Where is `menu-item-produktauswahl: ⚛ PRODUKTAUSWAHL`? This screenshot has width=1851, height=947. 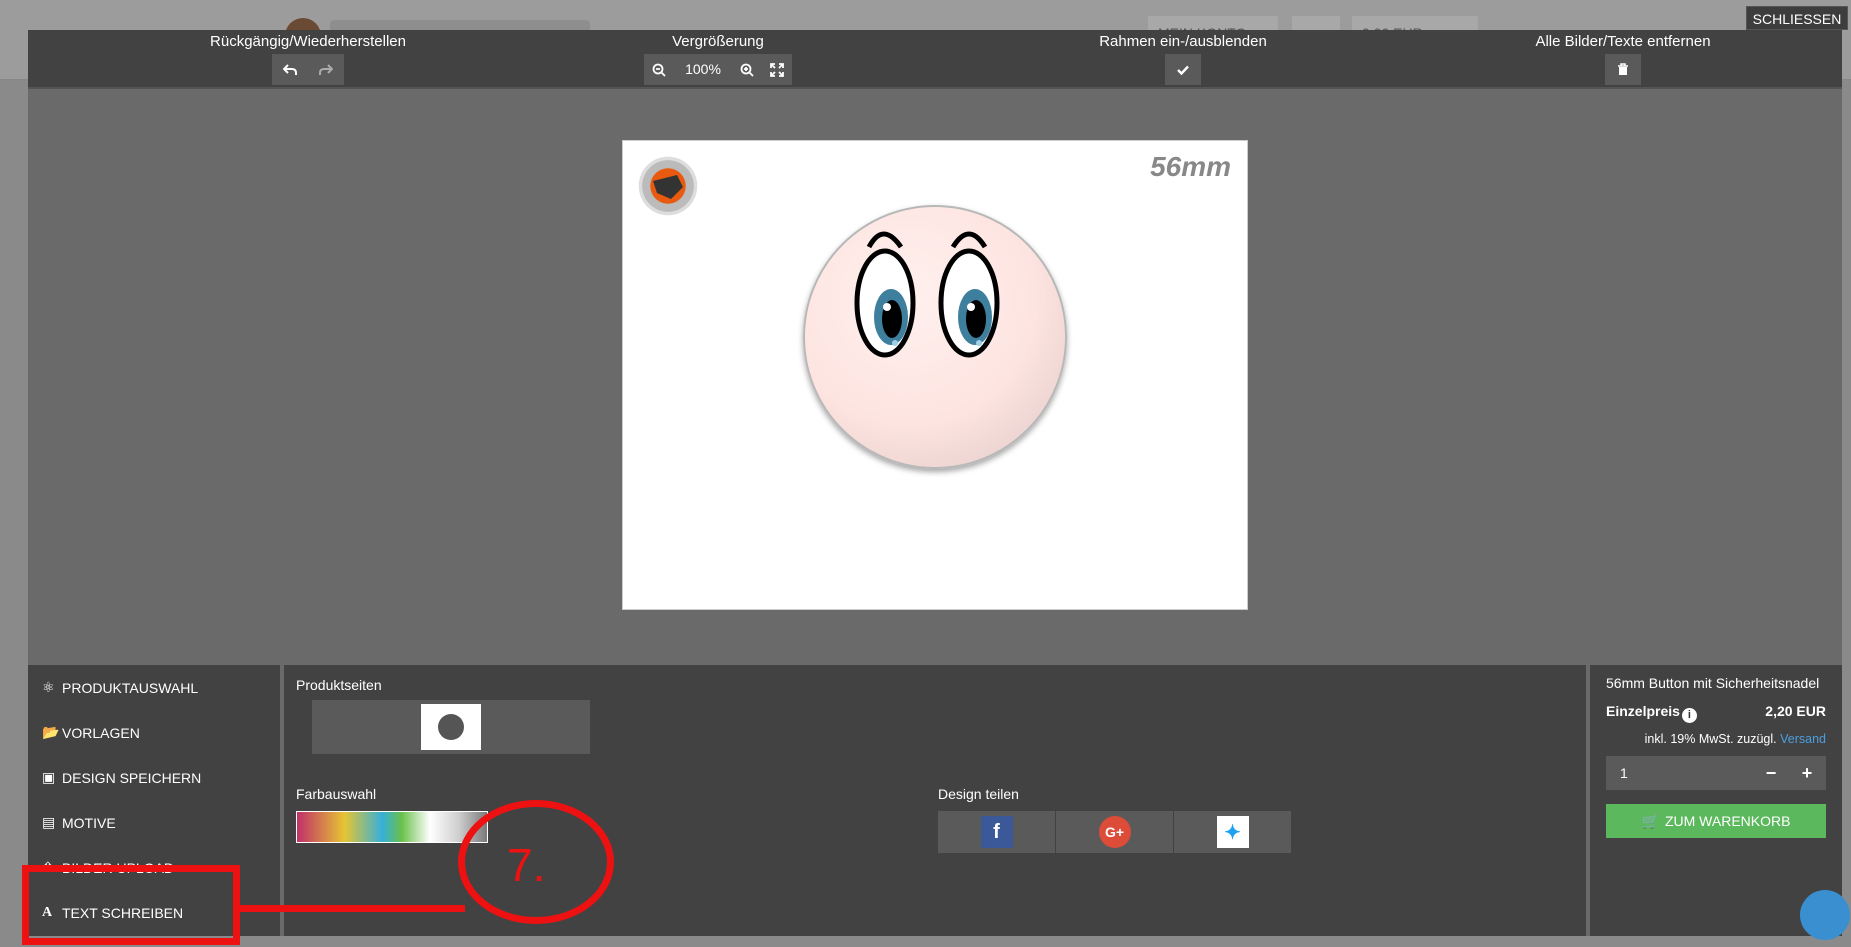 menu-item-produktauswahl: ⚛ PRODUKTAUSWAHL is located at coordinates (154, 687).